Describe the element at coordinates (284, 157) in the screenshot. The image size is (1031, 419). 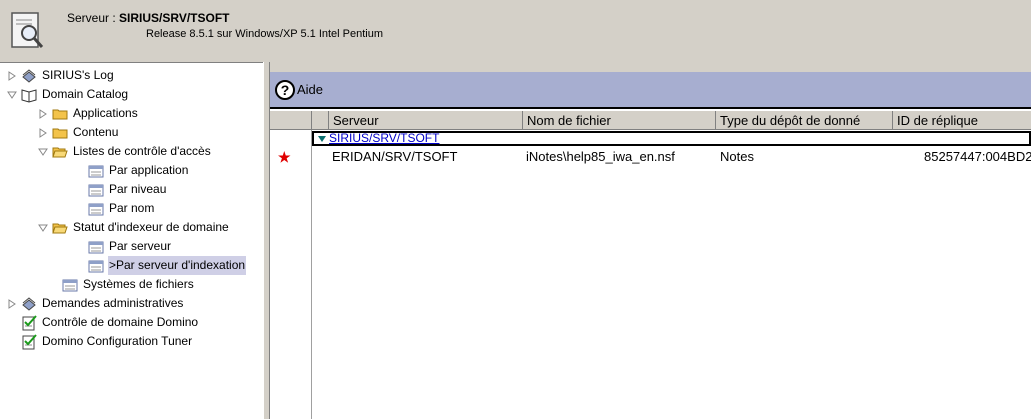
I see `unread-star-icon: ★` at that location.